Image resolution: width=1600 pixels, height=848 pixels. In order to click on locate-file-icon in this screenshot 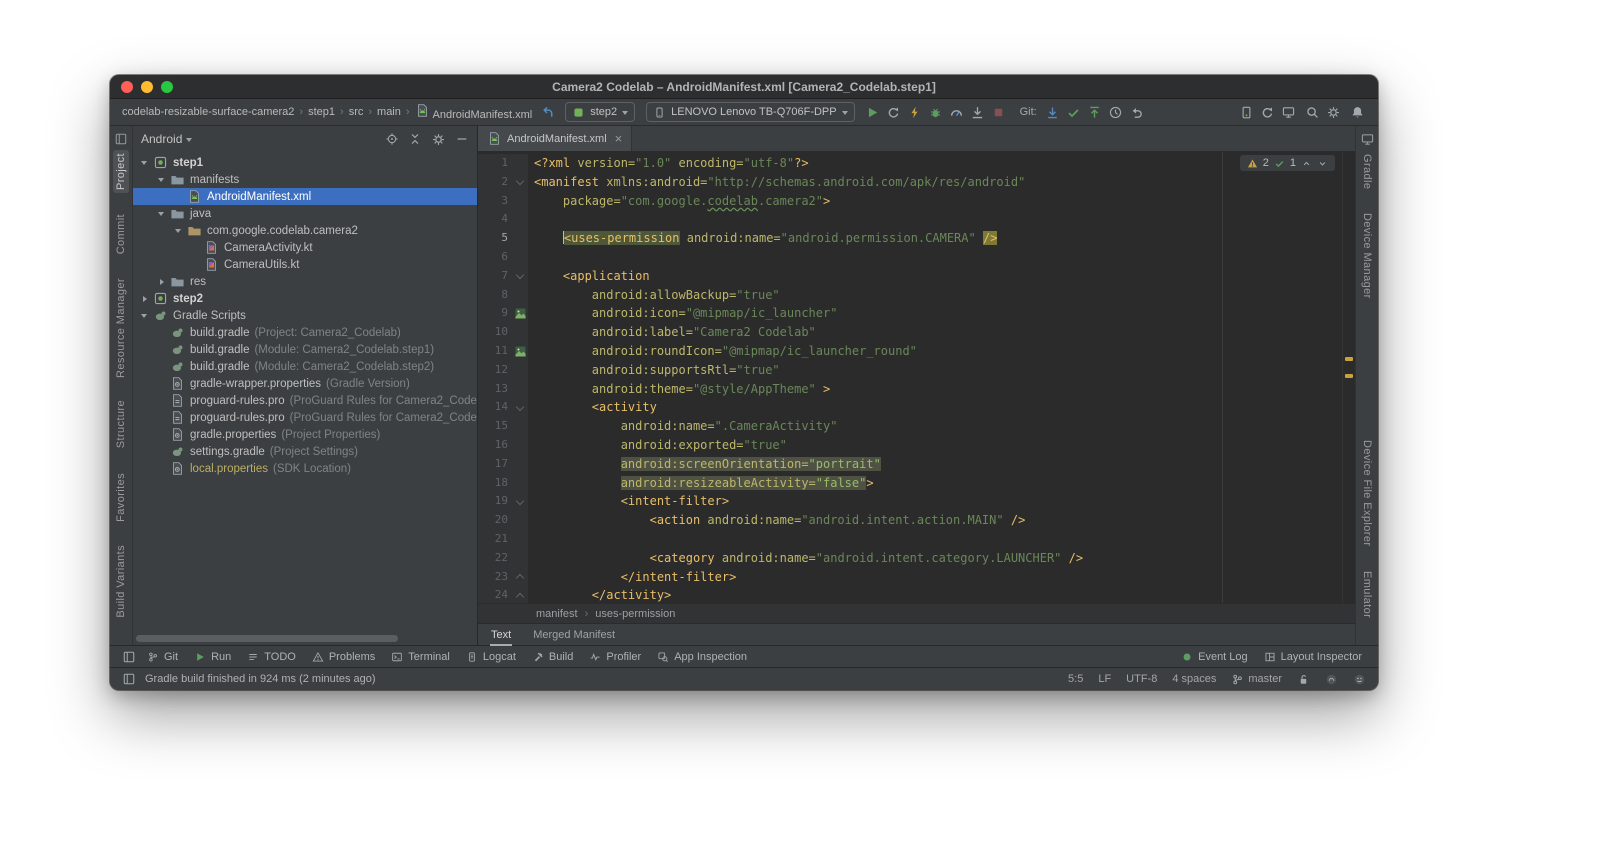, I will do `click(392, 139)`.